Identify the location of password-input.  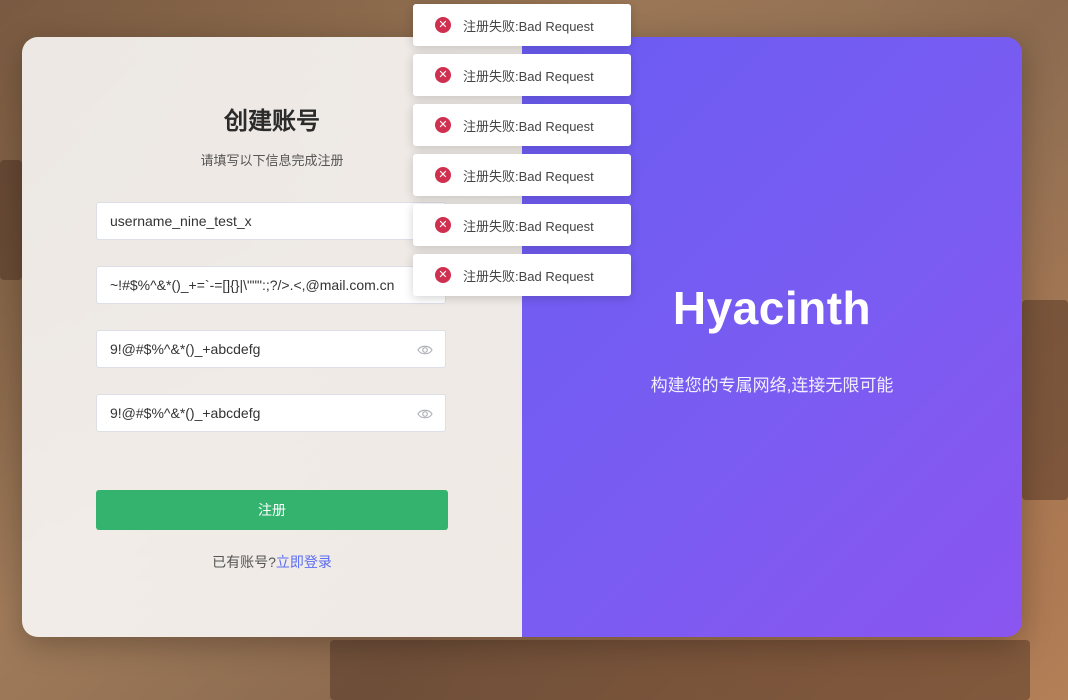
(271, 349).